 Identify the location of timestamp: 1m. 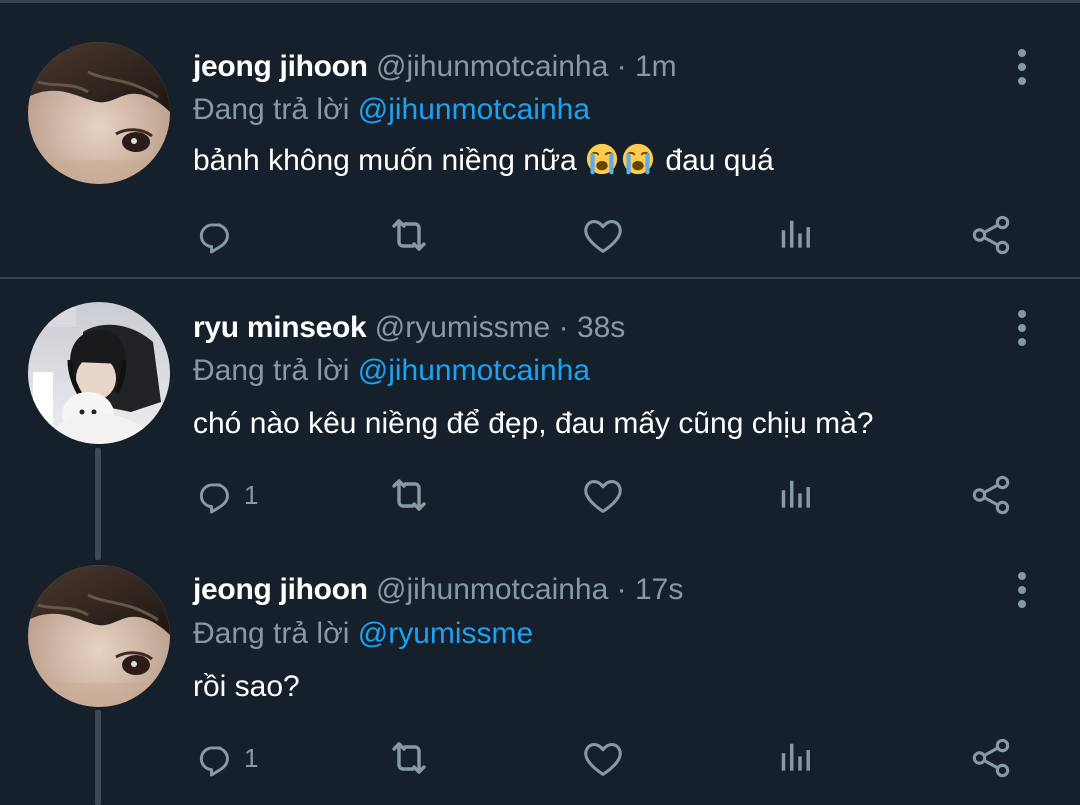
(656, 66).